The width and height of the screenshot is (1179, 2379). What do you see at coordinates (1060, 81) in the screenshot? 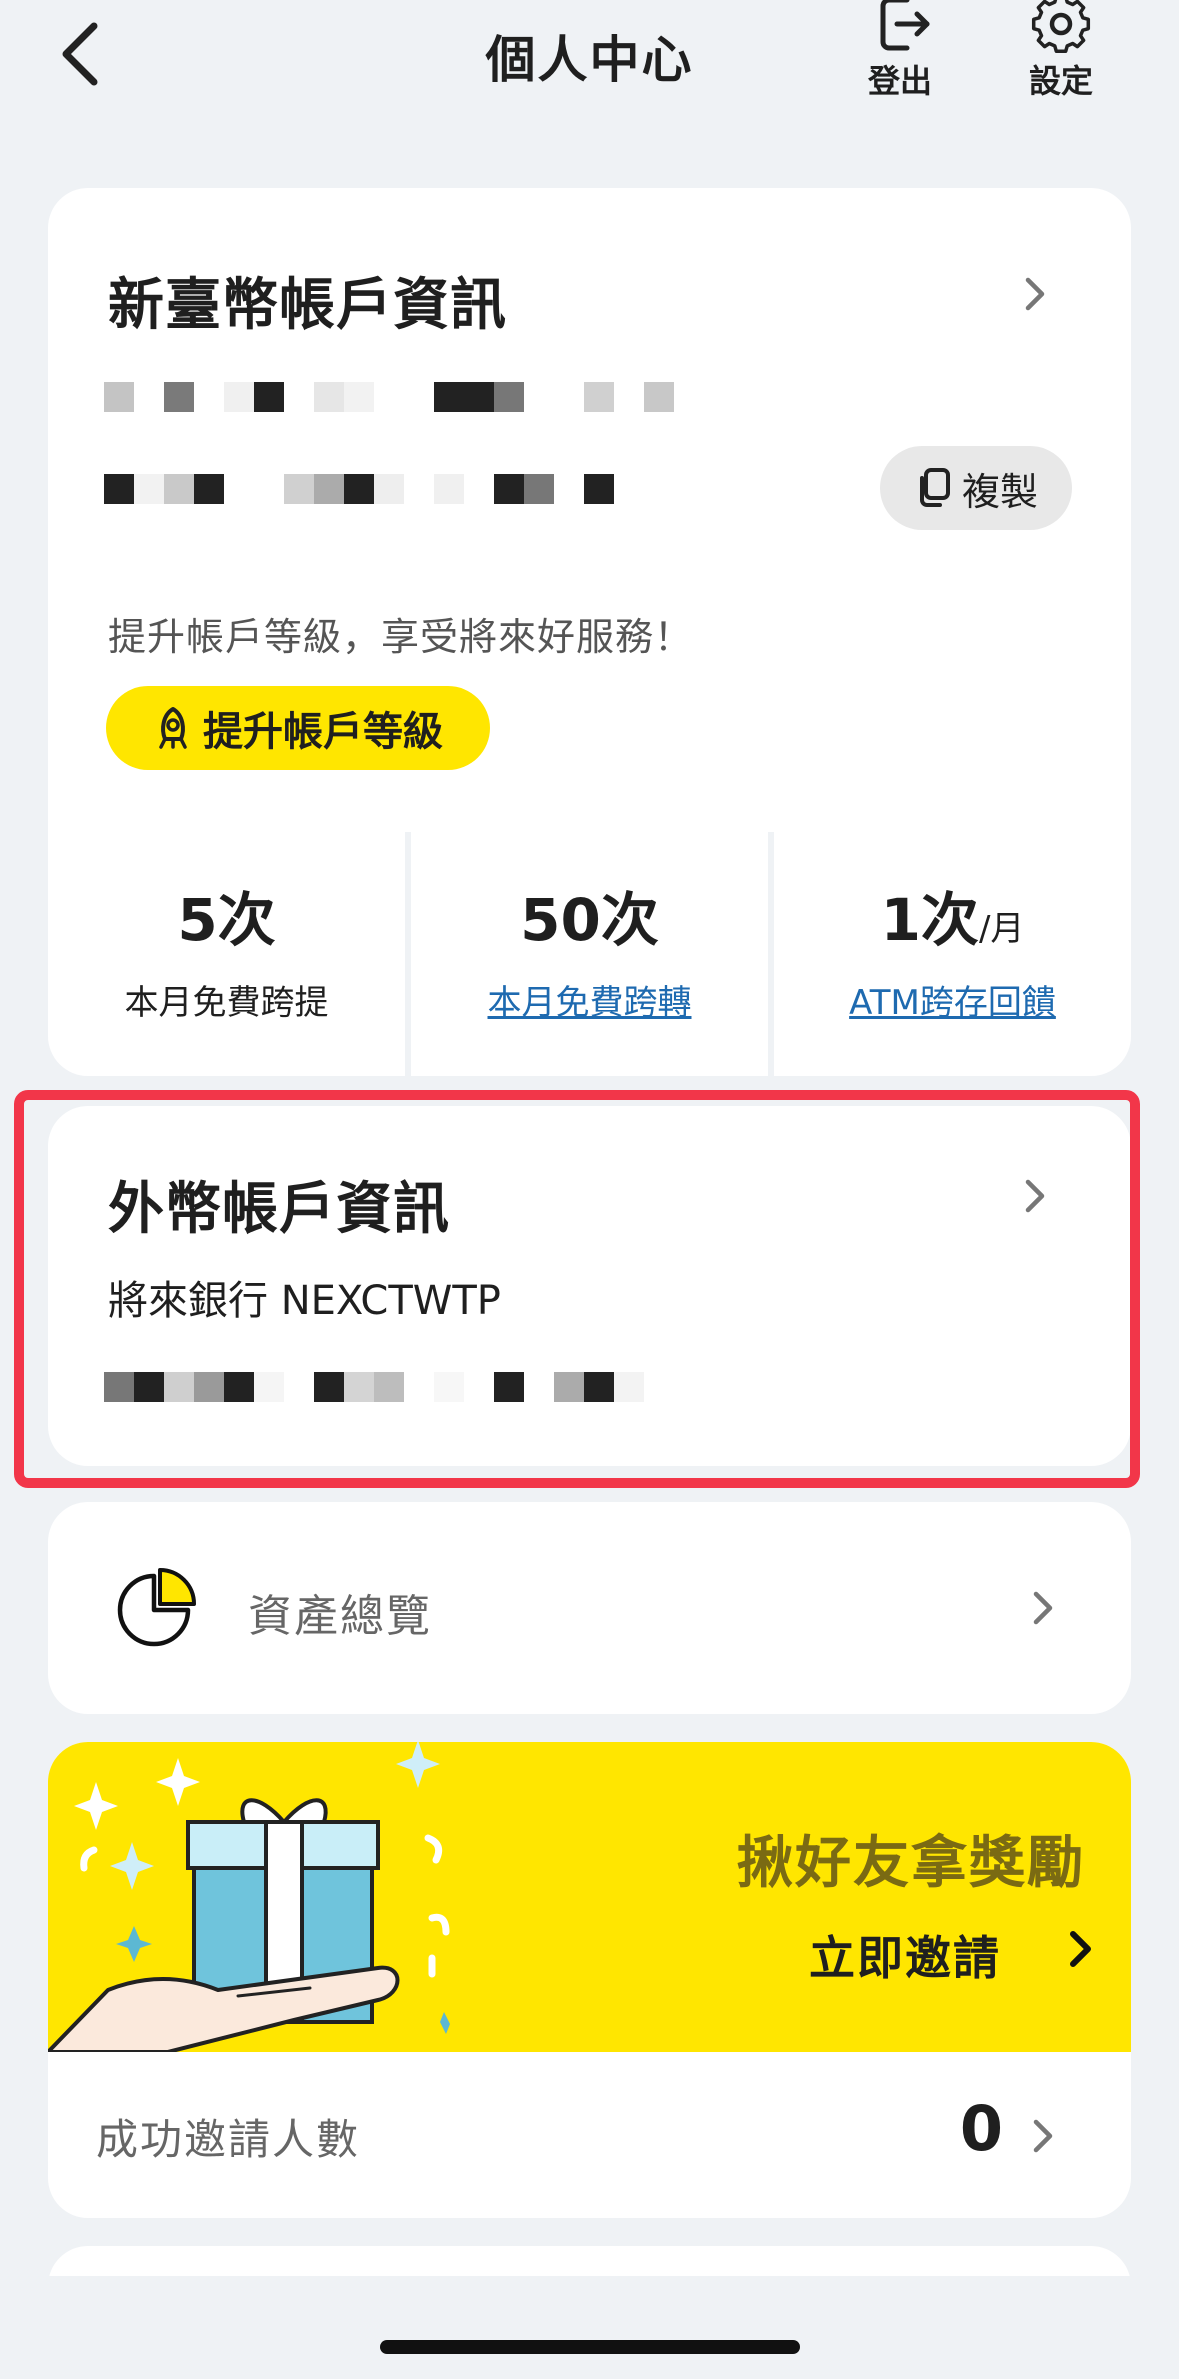
I see `settings-label: 設定` at bounding box center [1060, 81].